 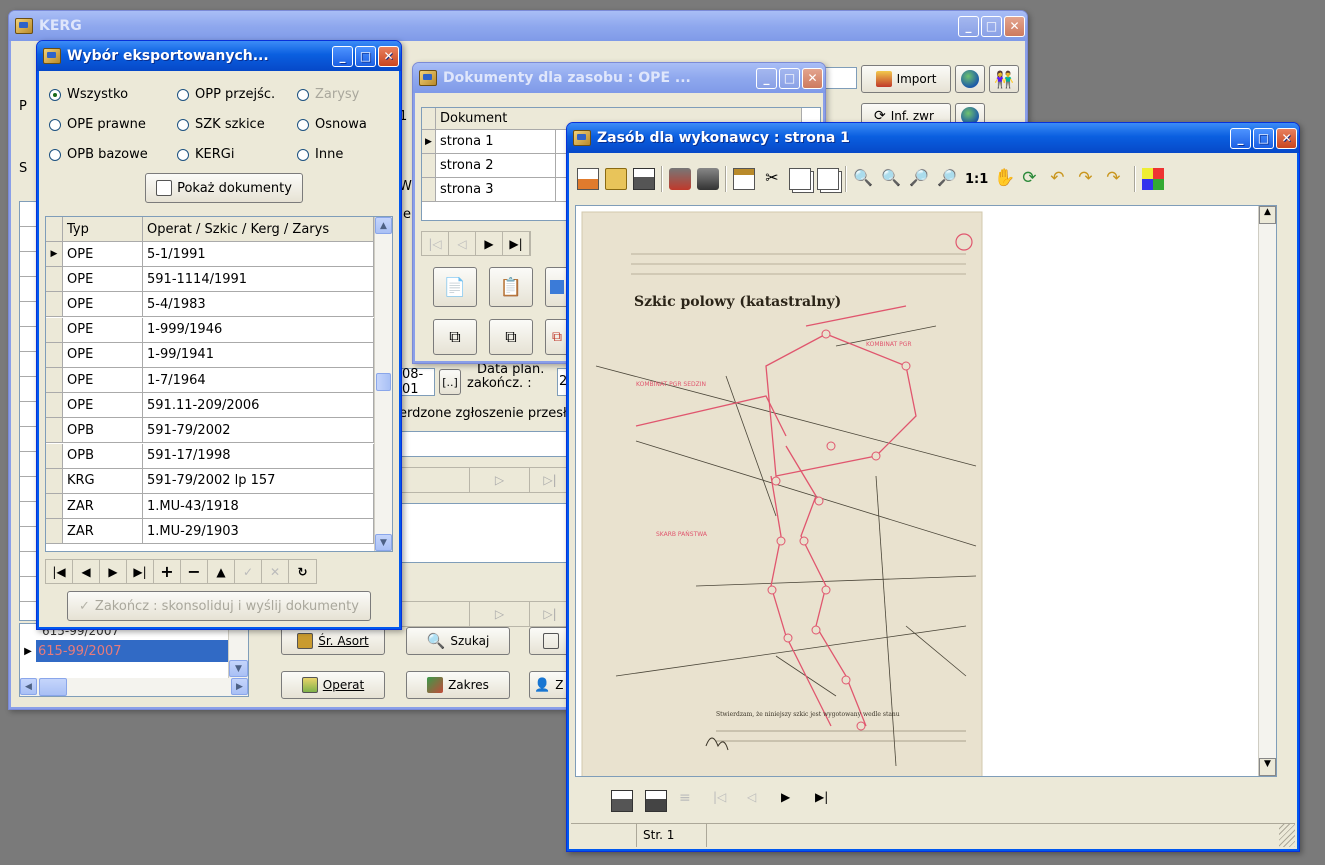 I want to click on table-row: OPE 5-4/1983, so click(x=210, y=305).